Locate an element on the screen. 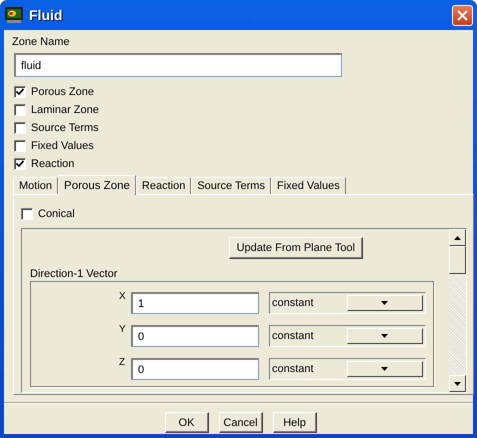  scroll-thumb is located at coordinates (457, 260).